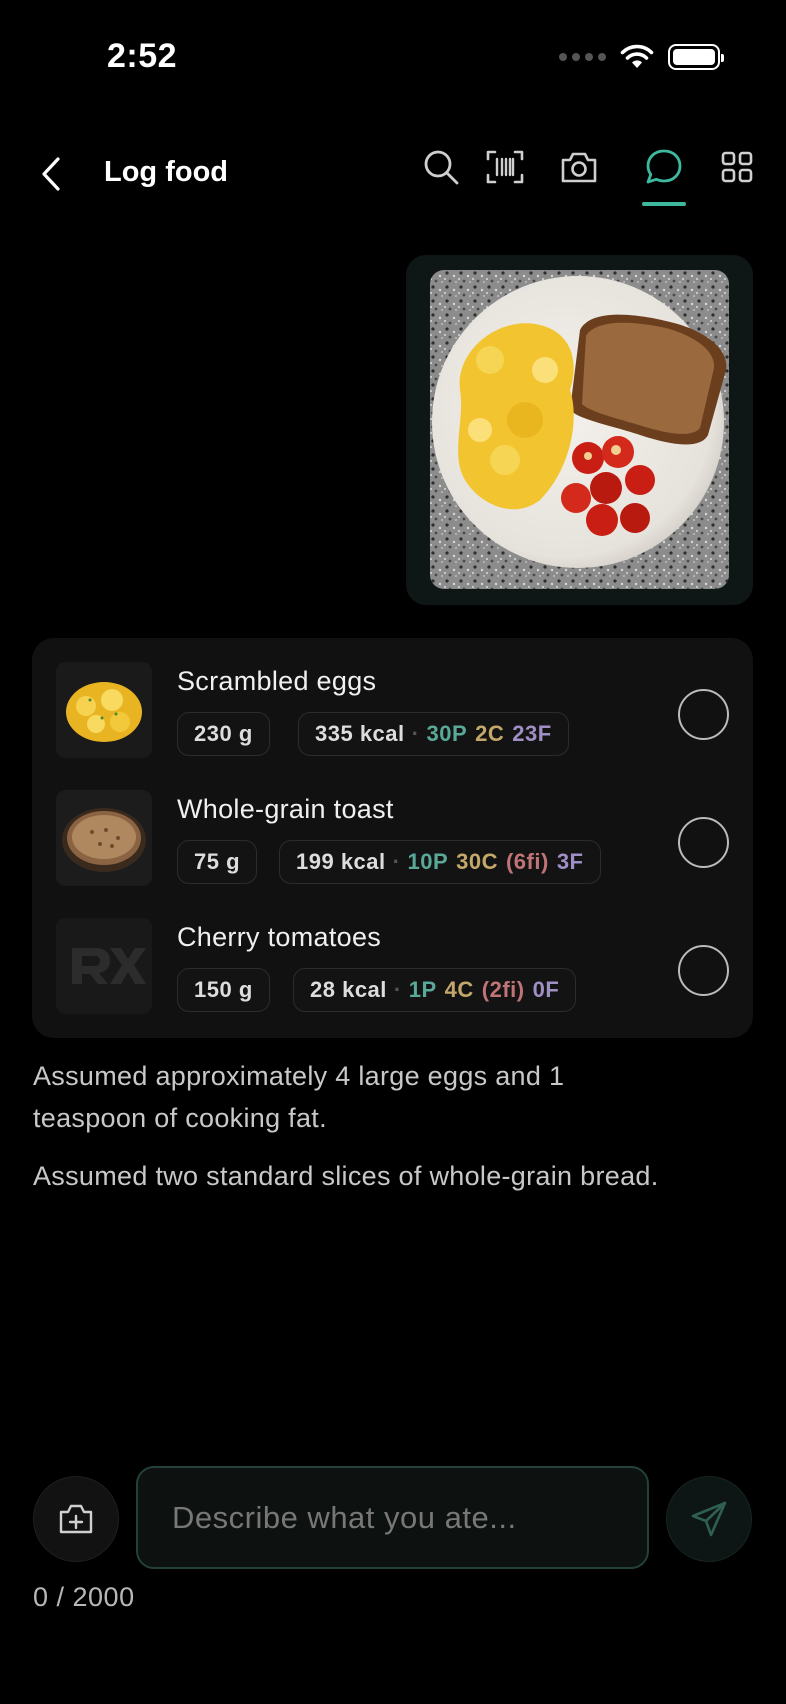 The height and width of the screenshot is (1704, 786). I want to click on search-button, so click(441, 167).